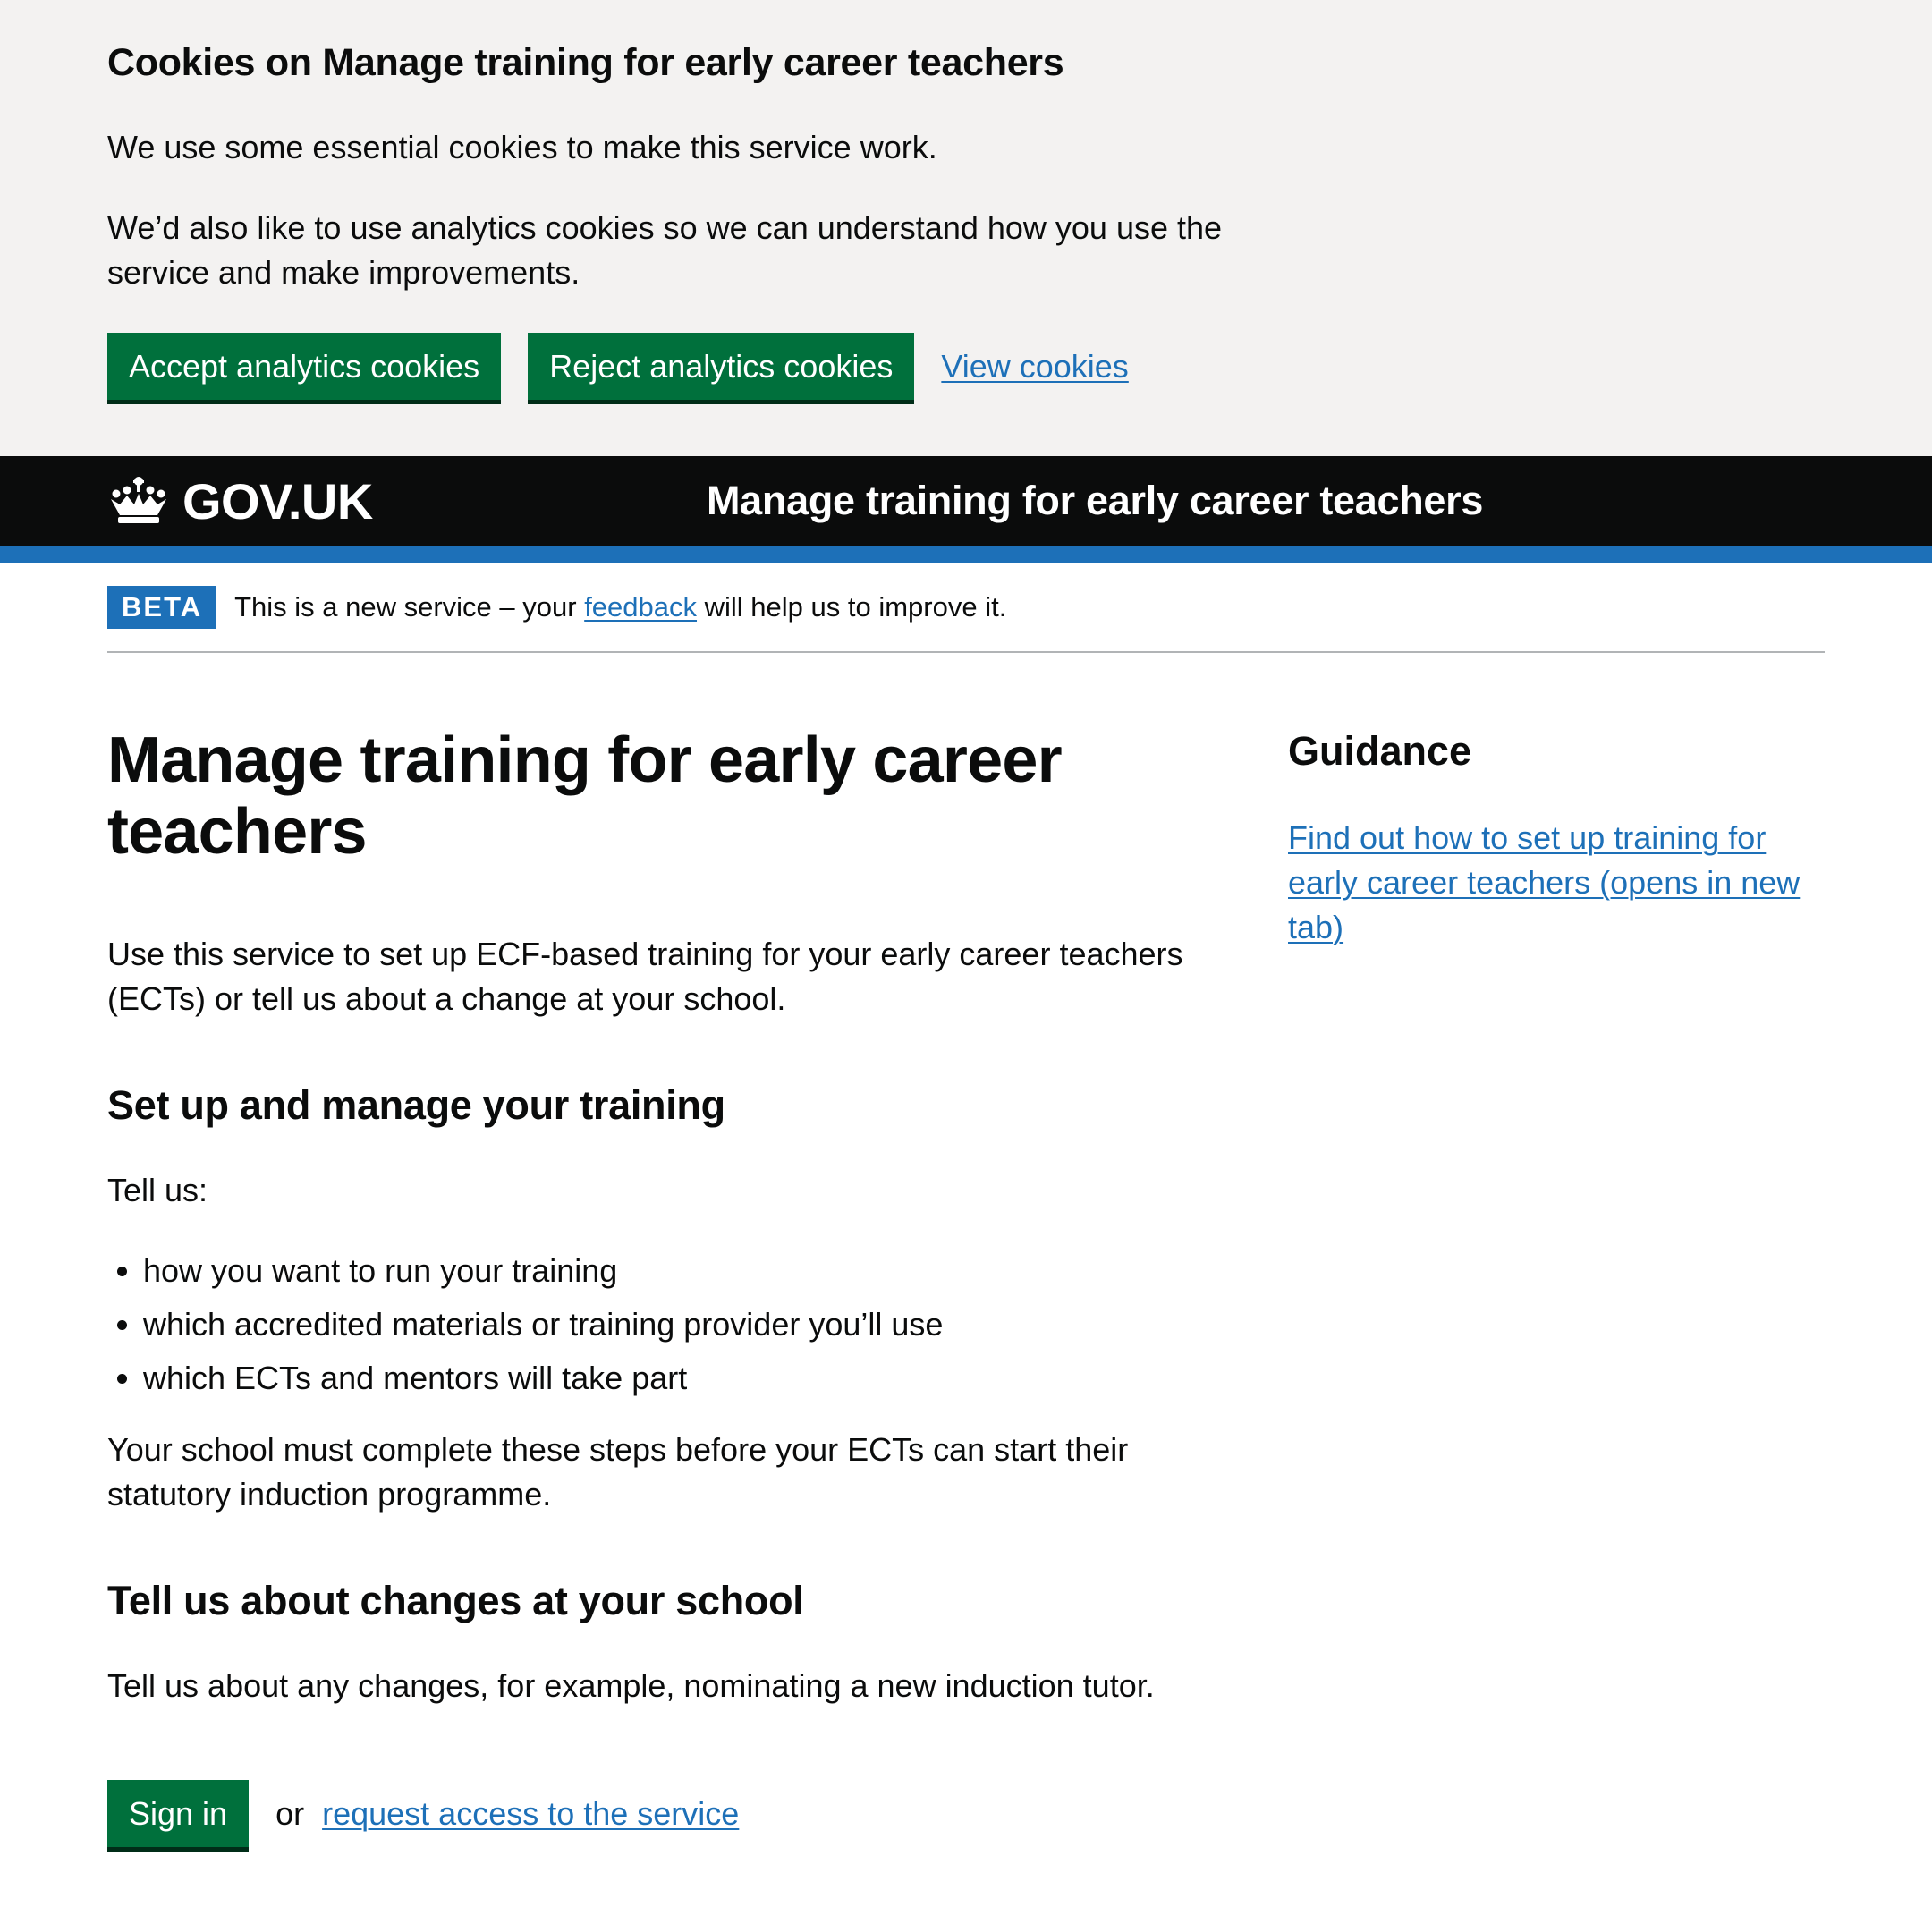 This screenshot has height=1932, width=1932. What do you see at coordinates (640, 607) in the screenshot?
I see `feedback-link: feedback` at bounding box center [640, 607].